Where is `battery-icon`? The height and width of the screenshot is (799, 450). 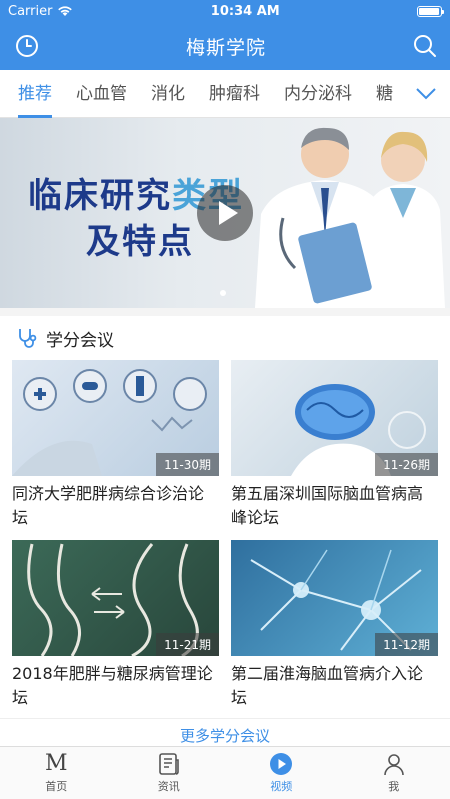 battery-icon is located at coordinates (430, 11).